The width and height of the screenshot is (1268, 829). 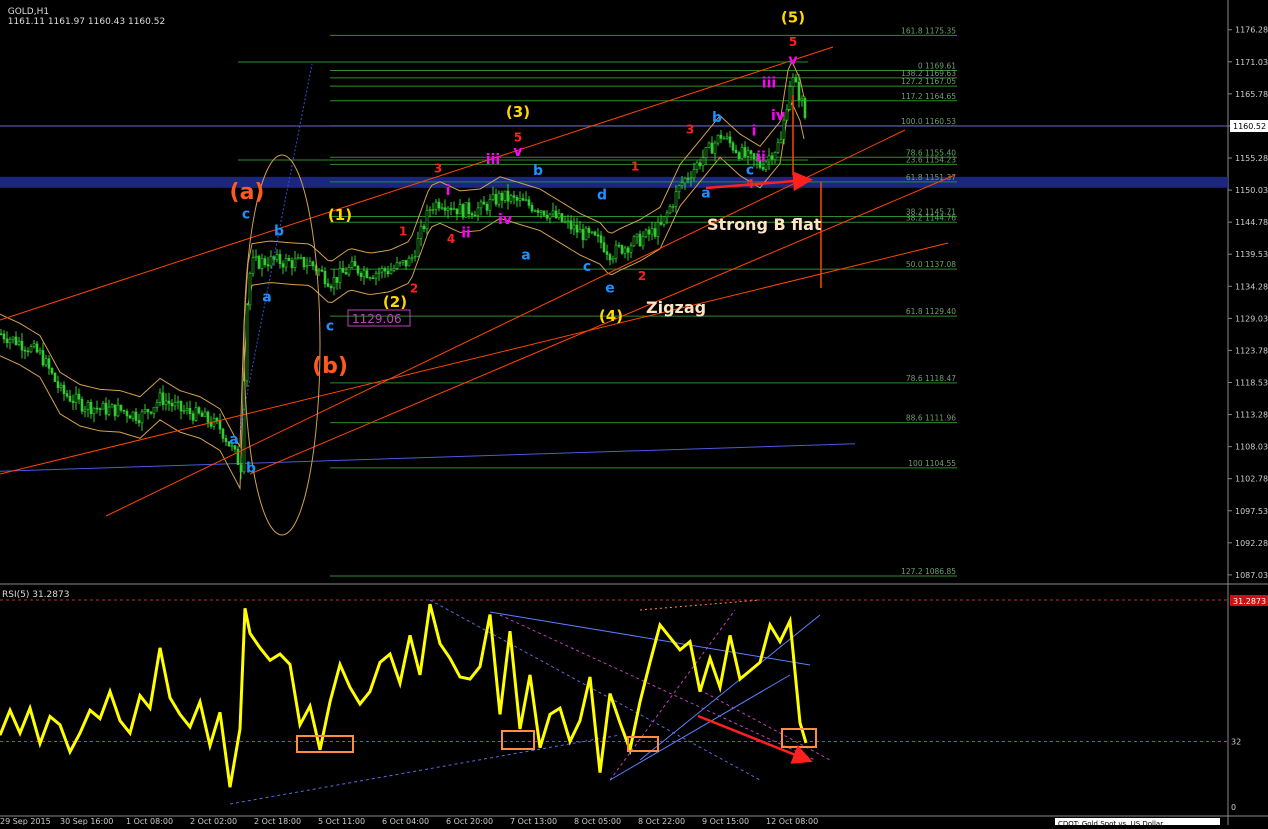 I want to click on price-tick-label: 1087.03, so click(x=1251, y=575).